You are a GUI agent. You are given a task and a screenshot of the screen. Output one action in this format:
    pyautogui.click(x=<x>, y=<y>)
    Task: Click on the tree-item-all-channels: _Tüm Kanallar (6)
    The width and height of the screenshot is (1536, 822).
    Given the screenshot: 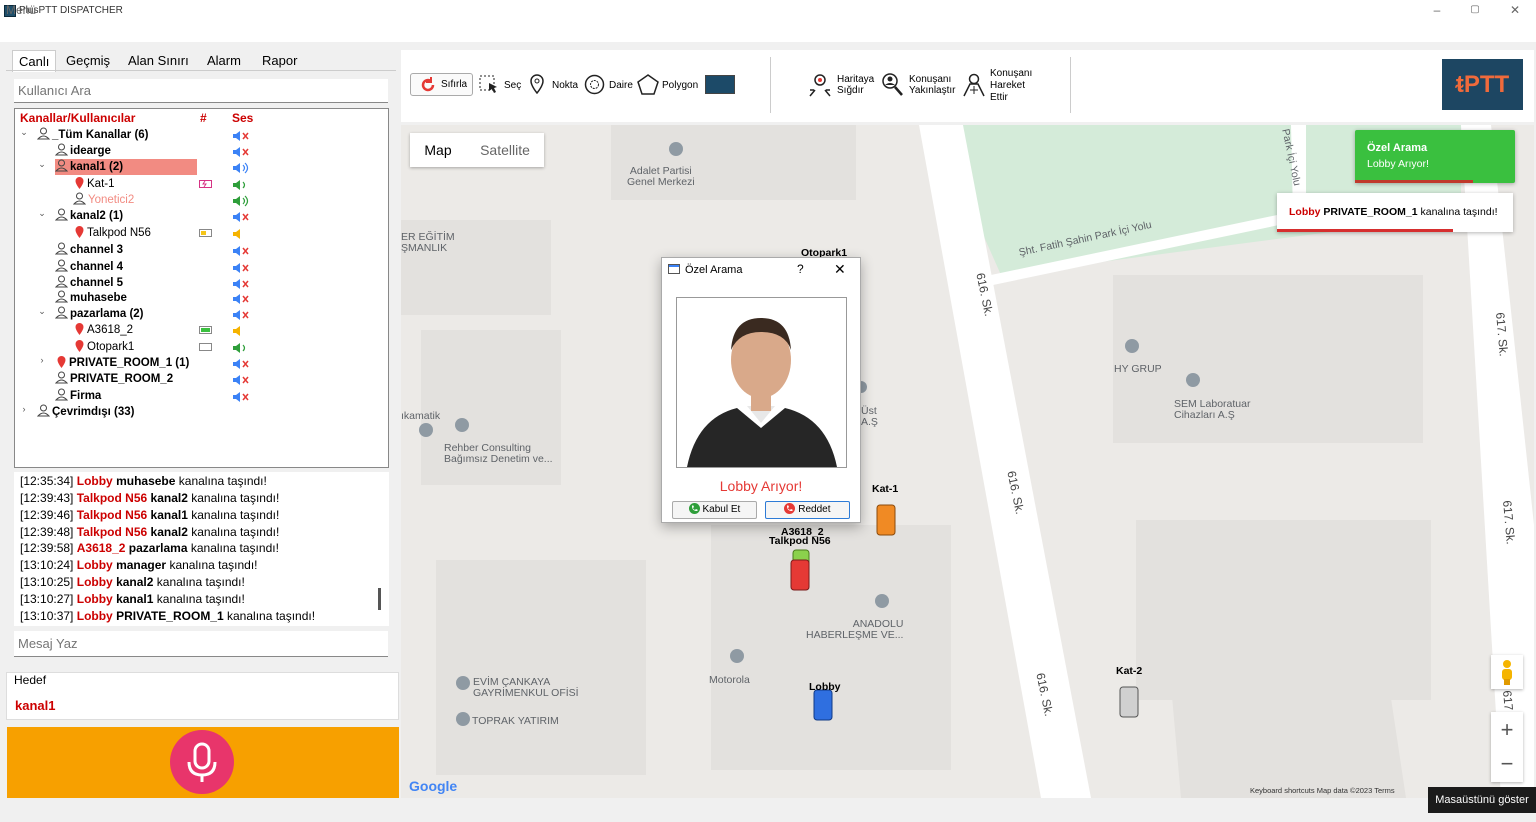 What is the action you would take?
    pyautogui.click(x=93, y=135)
    